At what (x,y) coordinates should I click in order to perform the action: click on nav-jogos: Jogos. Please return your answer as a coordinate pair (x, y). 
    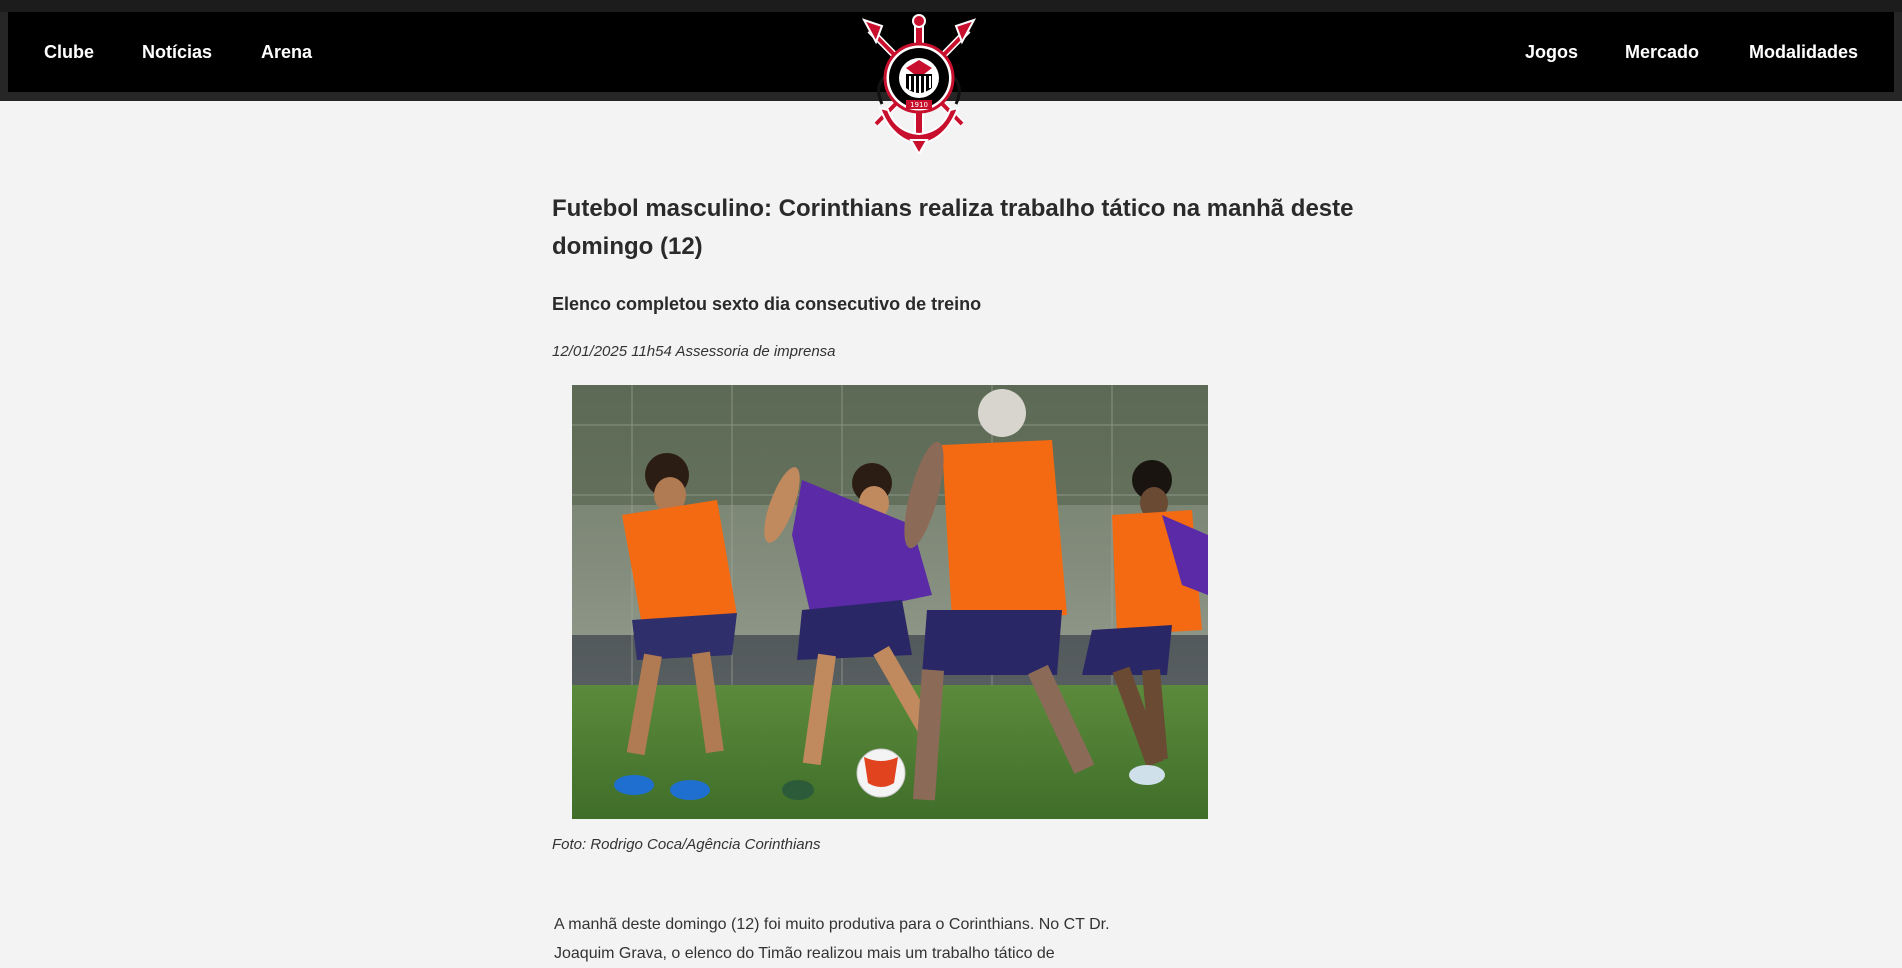
    Looking at the image, I should click on (1551, 52).